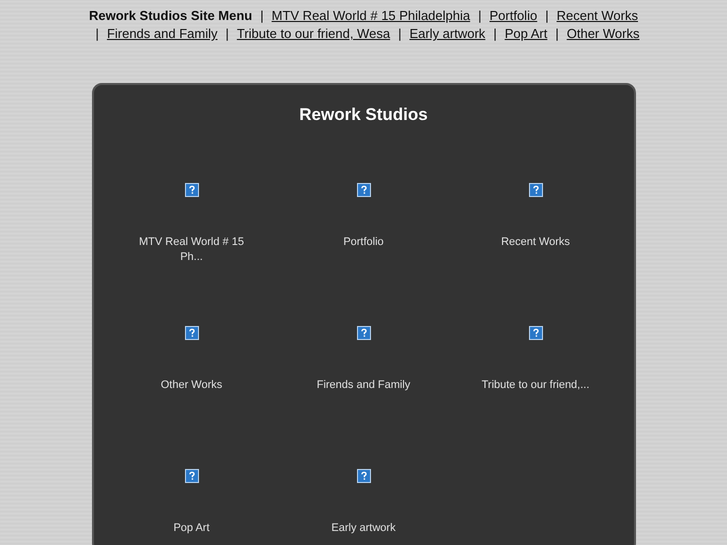 The width and height of the screenshot is (727, 545). I want to click on menu-title: Rework Studios Site Menu, so click(170, 16).